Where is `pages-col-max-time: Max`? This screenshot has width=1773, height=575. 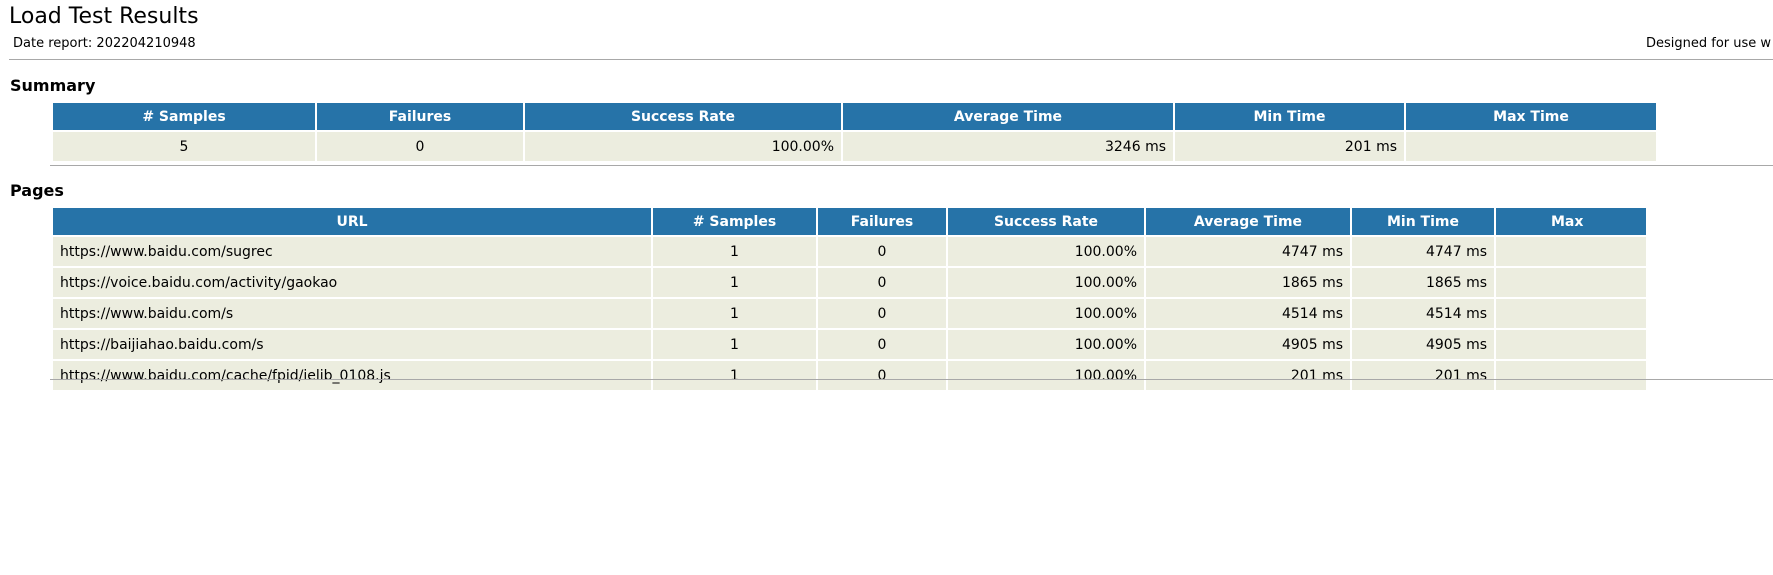
pages-col-max-time: Max is located at coordinates (1571, 221).